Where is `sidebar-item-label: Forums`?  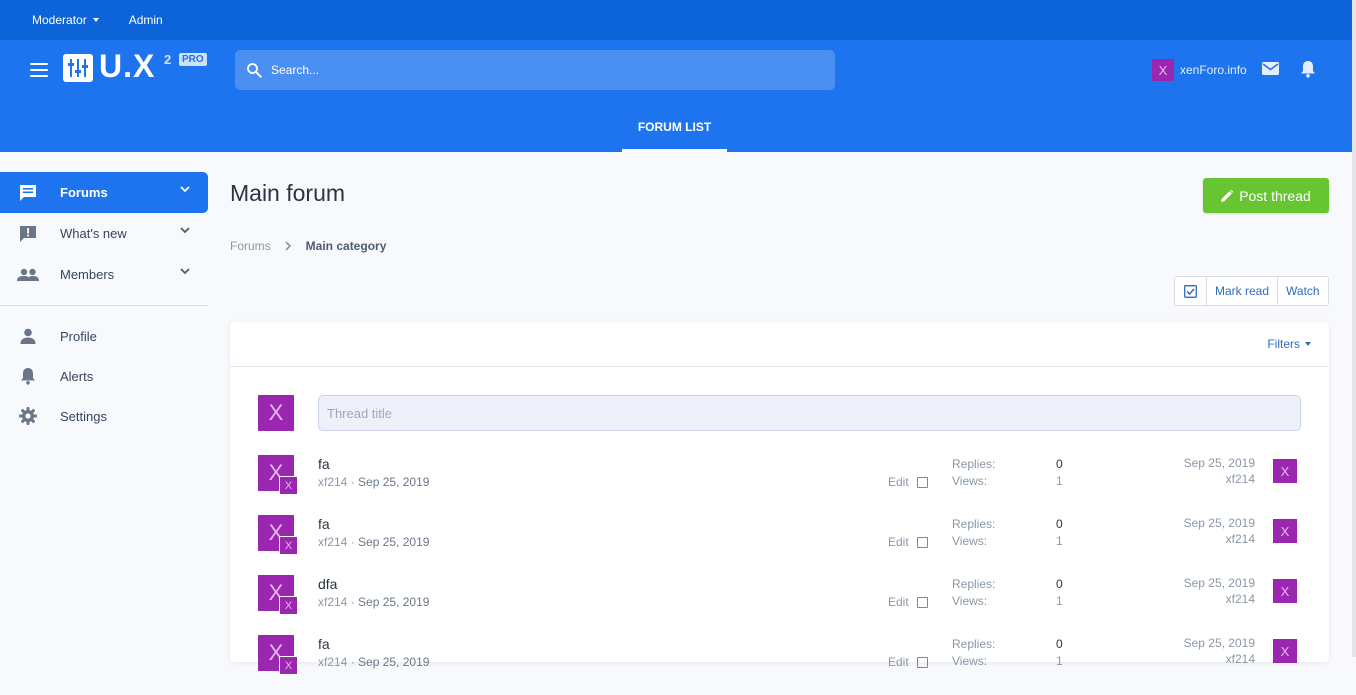 sidebar-item-label: Forums is located at coordinates (84, 192).